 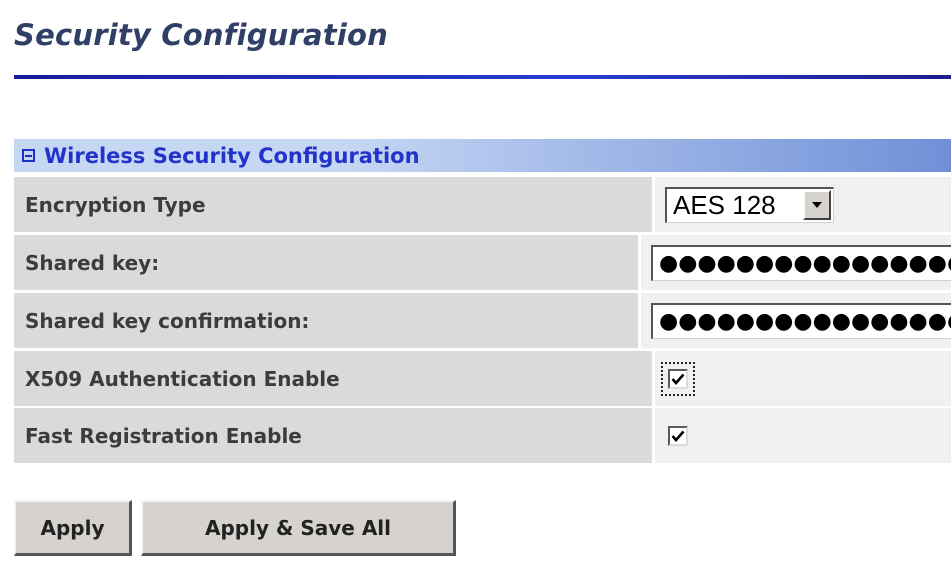 I want to click on shared-key-input: ●●●●●●●●●●●●●●●●, so click(x=801, y=262).